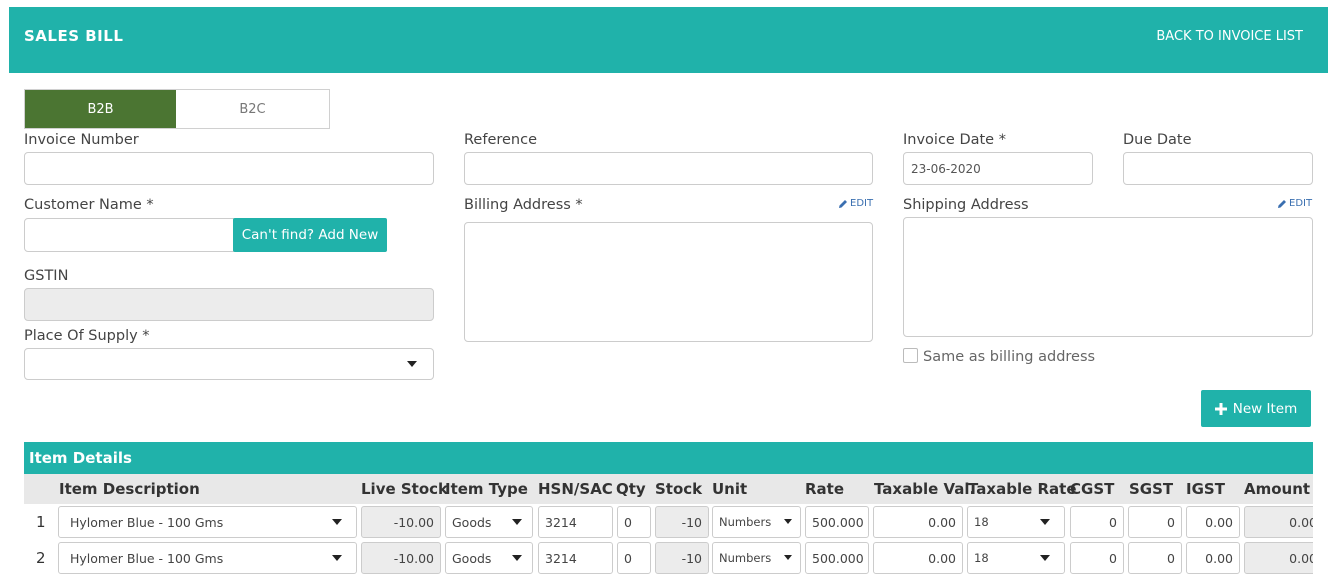 The image size is (1328, 576). What do you see at coordinates (100, 109) in the screenshot?
I see `b2b-tab: B2B` at bounding box center [100, 109].